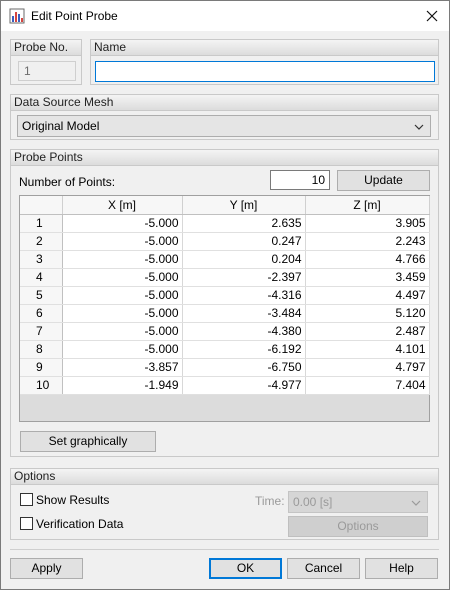  Describe the element at coordinates (358, 526) in the screenshot. I see `options-button: Options` at that location.